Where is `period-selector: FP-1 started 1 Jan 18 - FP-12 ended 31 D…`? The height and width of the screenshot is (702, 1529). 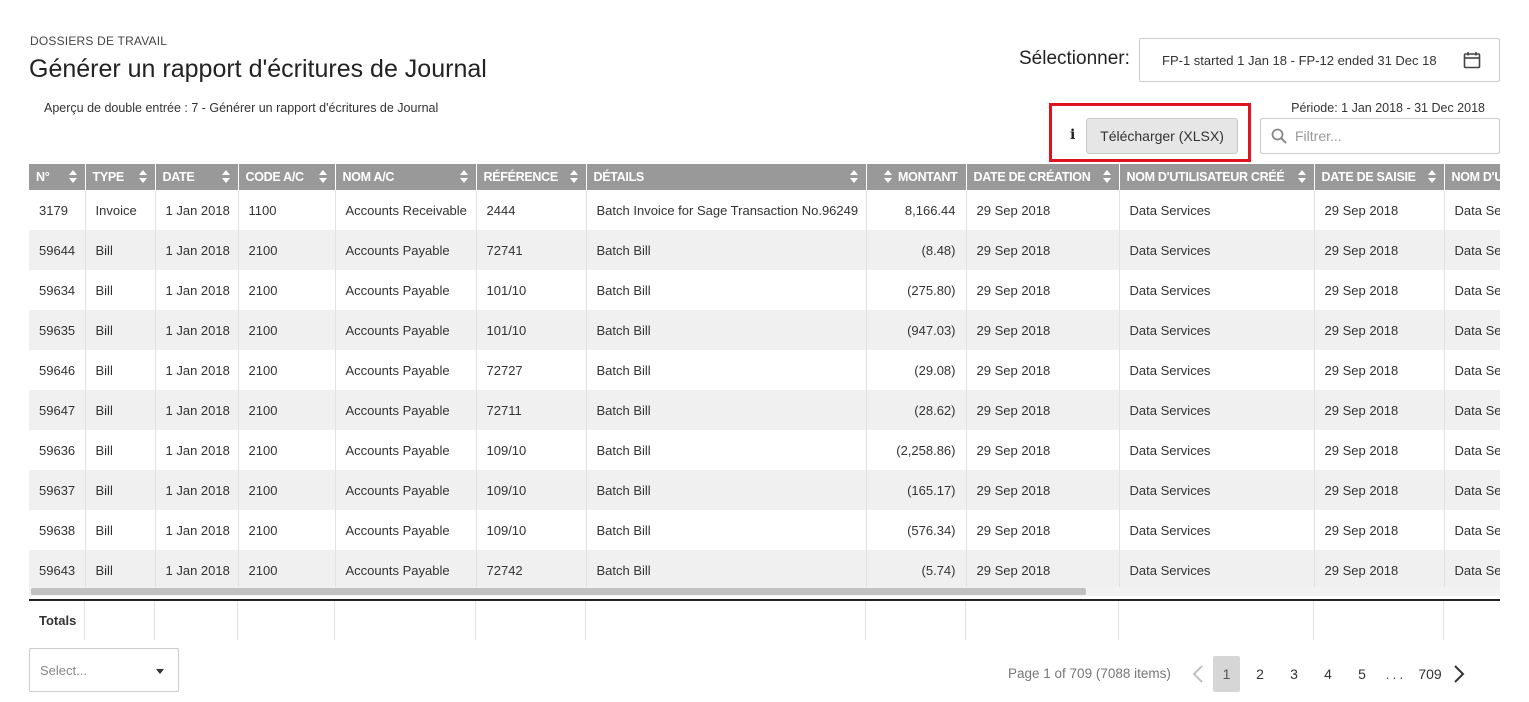
period-selector: FP-1 started 1 Jan 18 - FP-12 ended 31 D… is located at coordinates (1319, 60).